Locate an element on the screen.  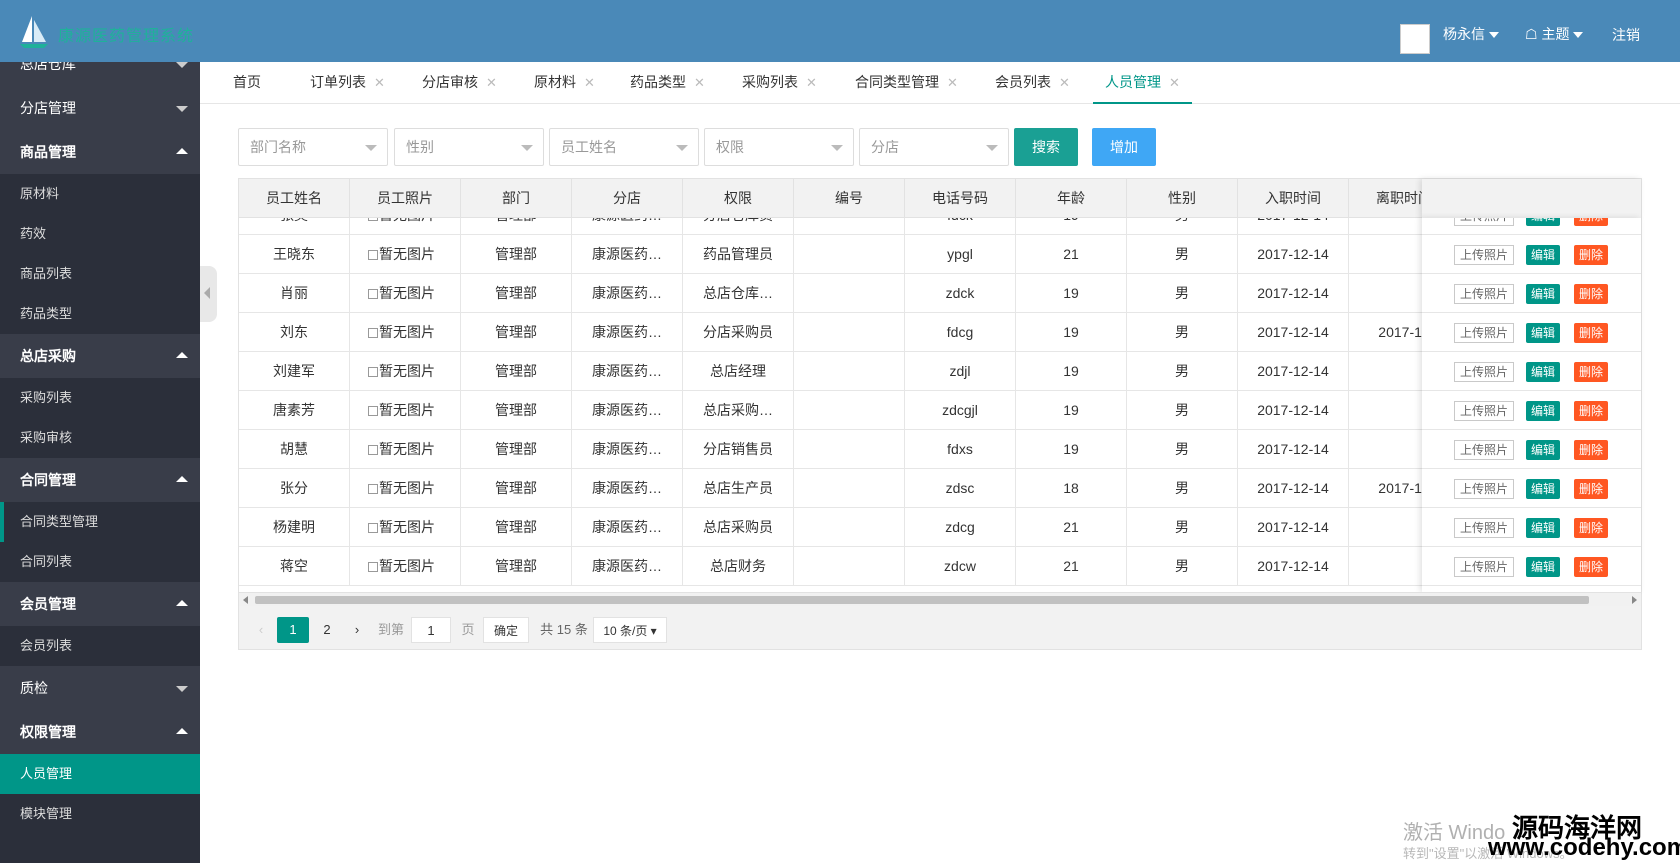
sidebar-item-0: 总店仓库 is located at coordinates (100, 74).